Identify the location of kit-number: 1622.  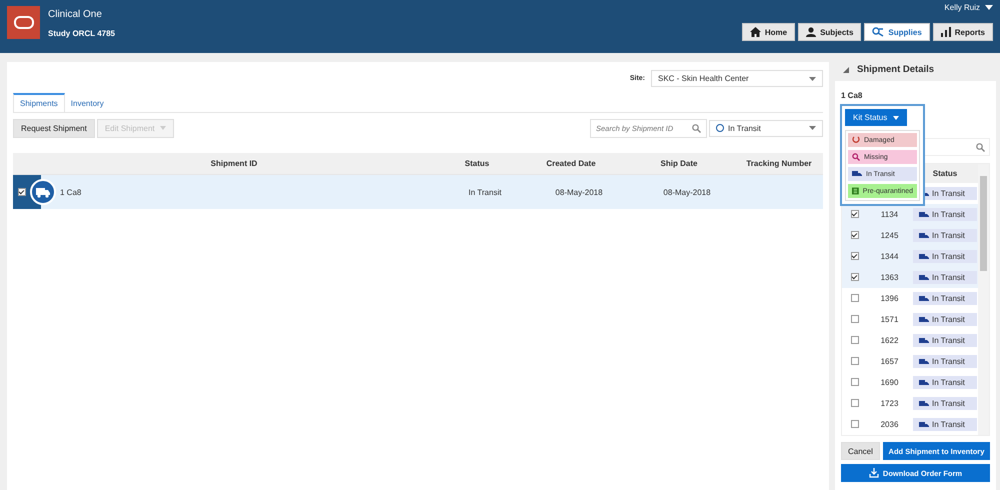
(889, 340).